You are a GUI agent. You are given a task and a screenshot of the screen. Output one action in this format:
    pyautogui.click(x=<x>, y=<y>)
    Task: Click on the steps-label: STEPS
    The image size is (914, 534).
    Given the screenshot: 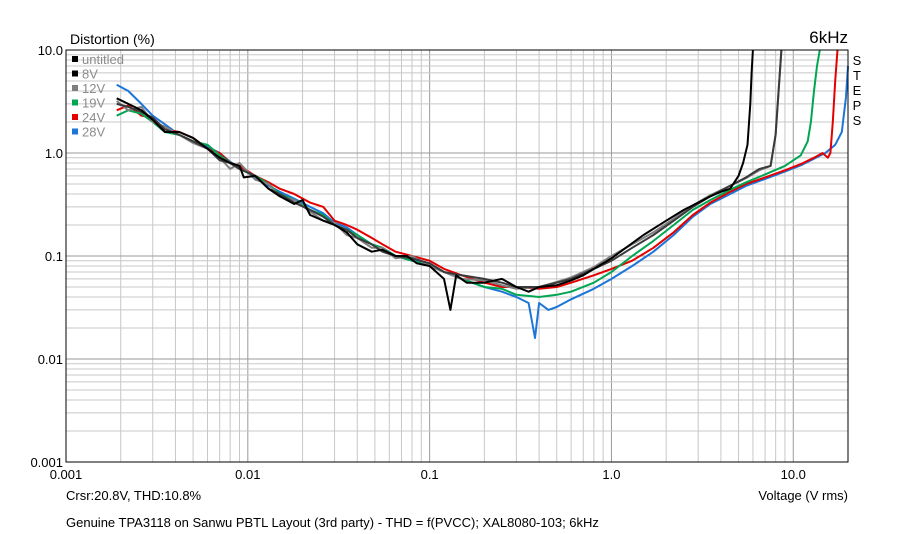 What is the action you would take?
    pyautogui.click(x=857, y=90)
    